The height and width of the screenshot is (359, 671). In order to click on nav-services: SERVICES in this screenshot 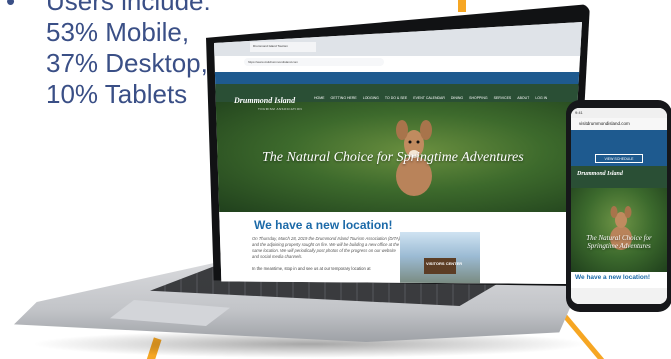, I will do `click(503, 98)`.